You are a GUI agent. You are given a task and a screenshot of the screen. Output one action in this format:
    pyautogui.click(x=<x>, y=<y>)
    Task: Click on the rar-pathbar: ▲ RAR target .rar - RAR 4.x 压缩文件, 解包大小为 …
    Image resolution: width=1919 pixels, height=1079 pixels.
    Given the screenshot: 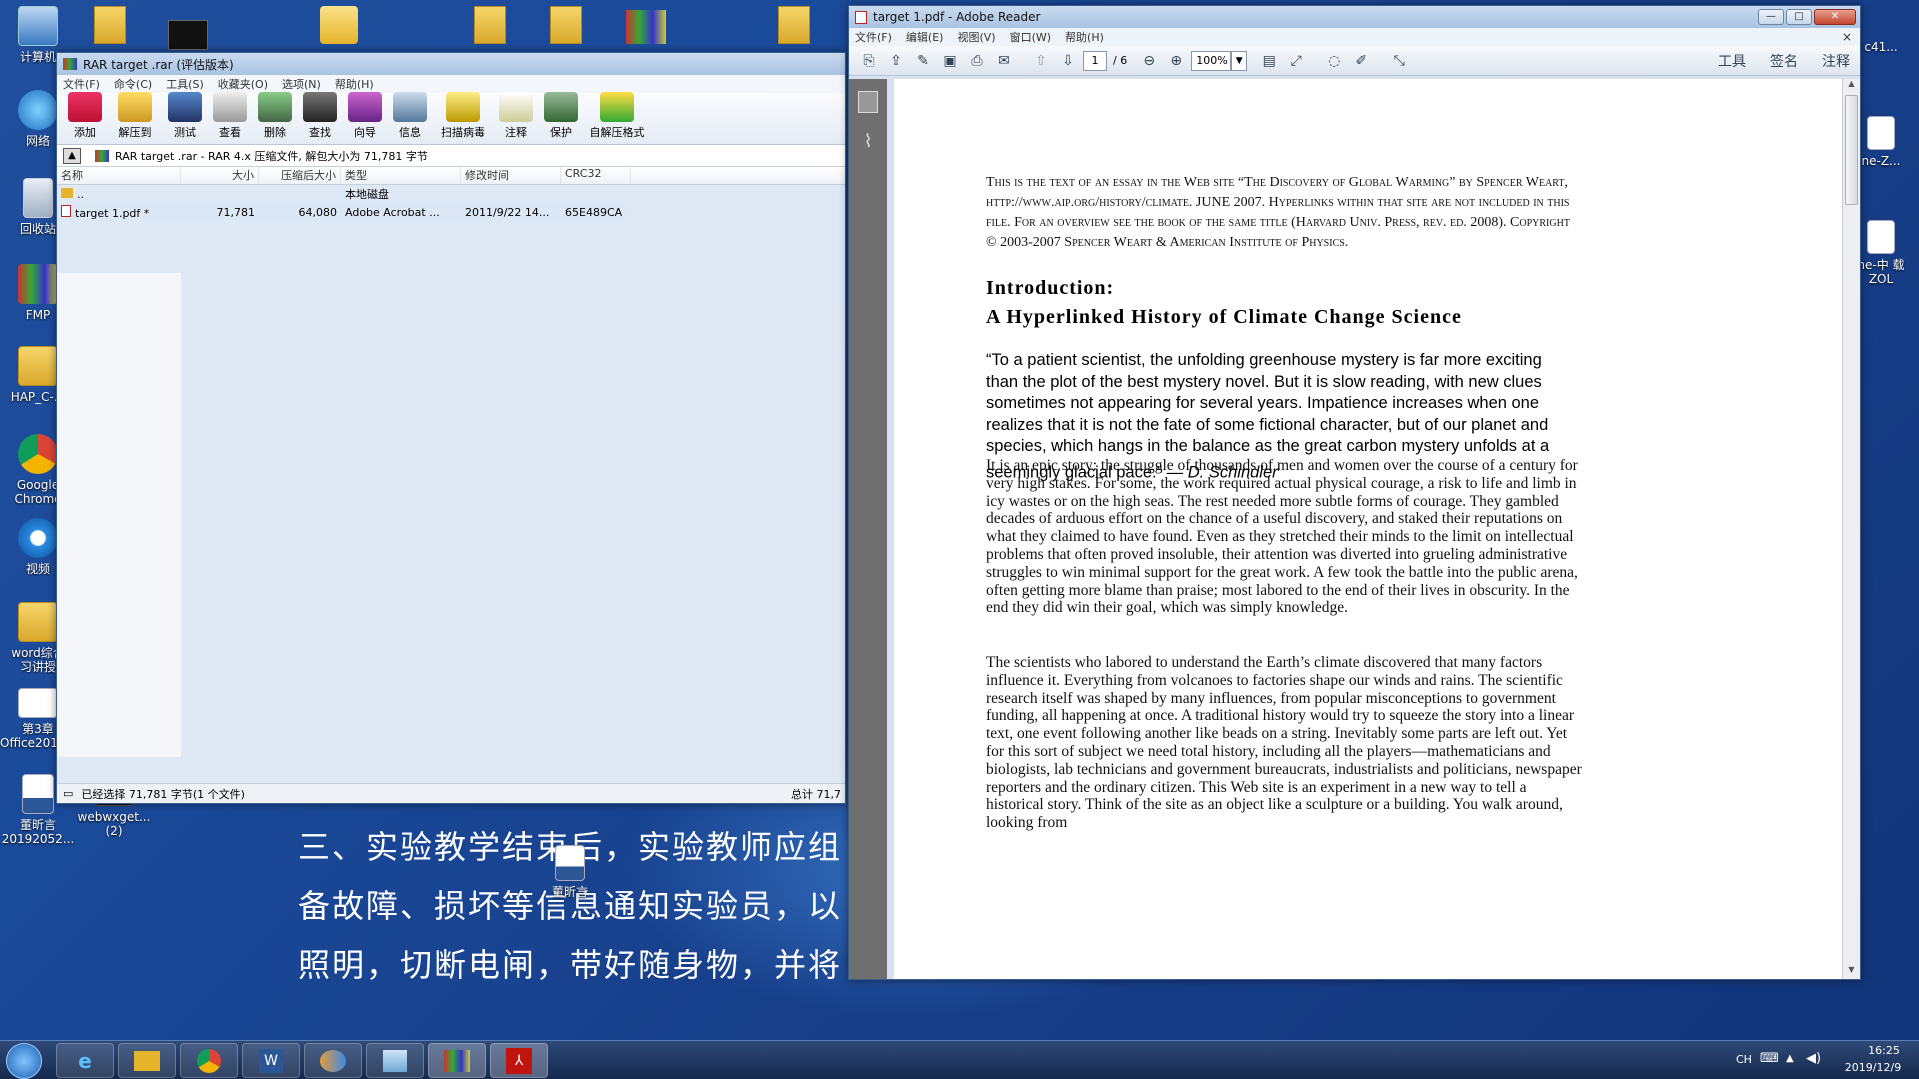 What is the action you would take?
    pyautogui.click(x=451, y=156)
    